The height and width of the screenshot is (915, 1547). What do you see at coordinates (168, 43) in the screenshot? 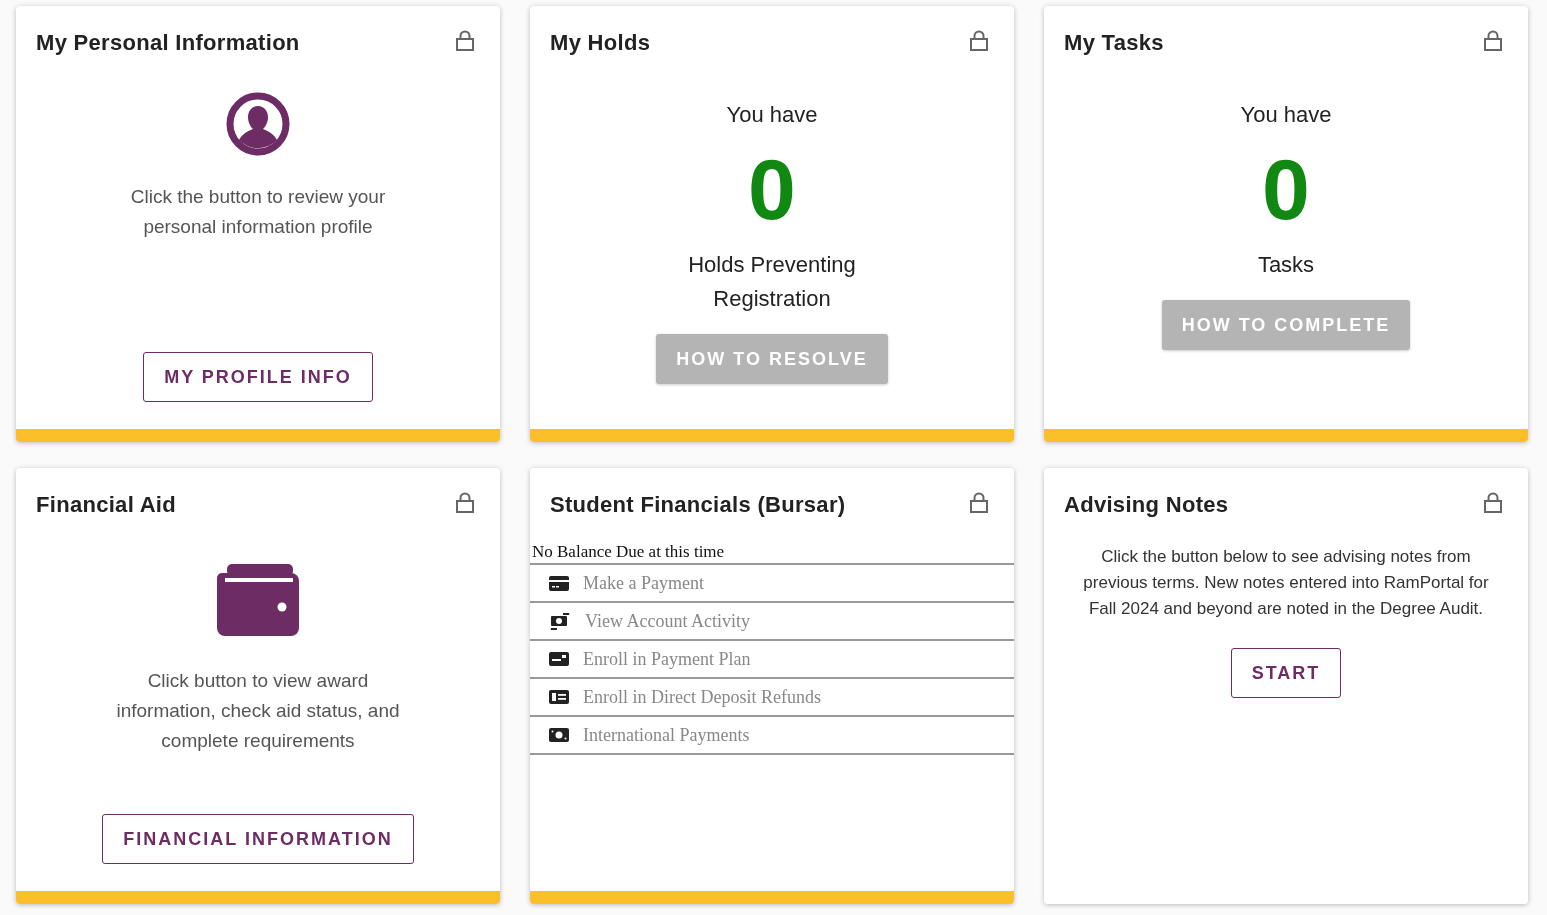
I see `card-title: My Personal Information` at bounding box center [168, 43].